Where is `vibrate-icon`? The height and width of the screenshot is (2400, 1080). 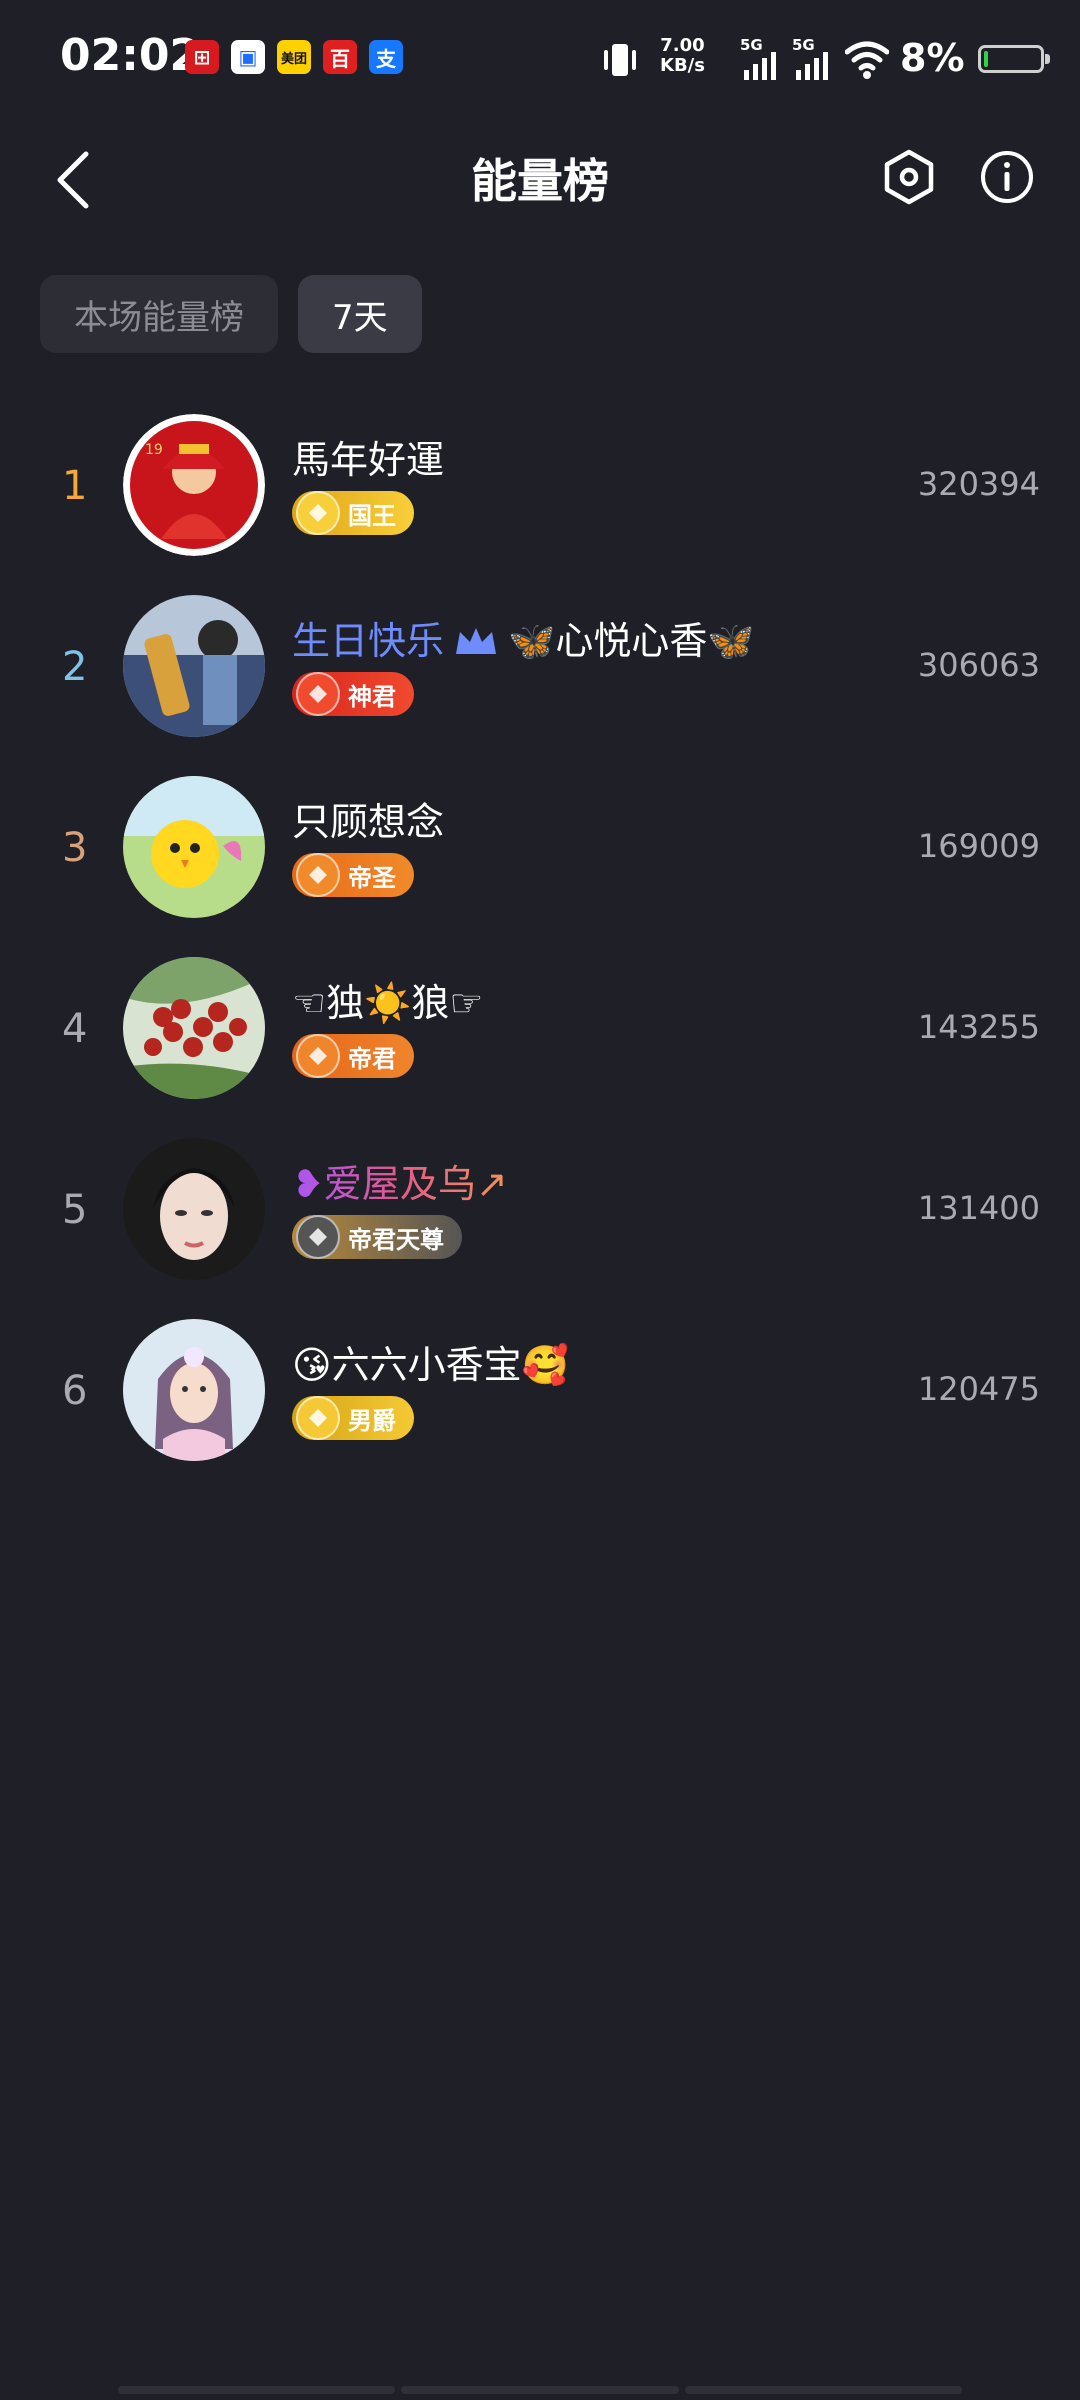
vibrate-icon is located at coordinates (620, 60).